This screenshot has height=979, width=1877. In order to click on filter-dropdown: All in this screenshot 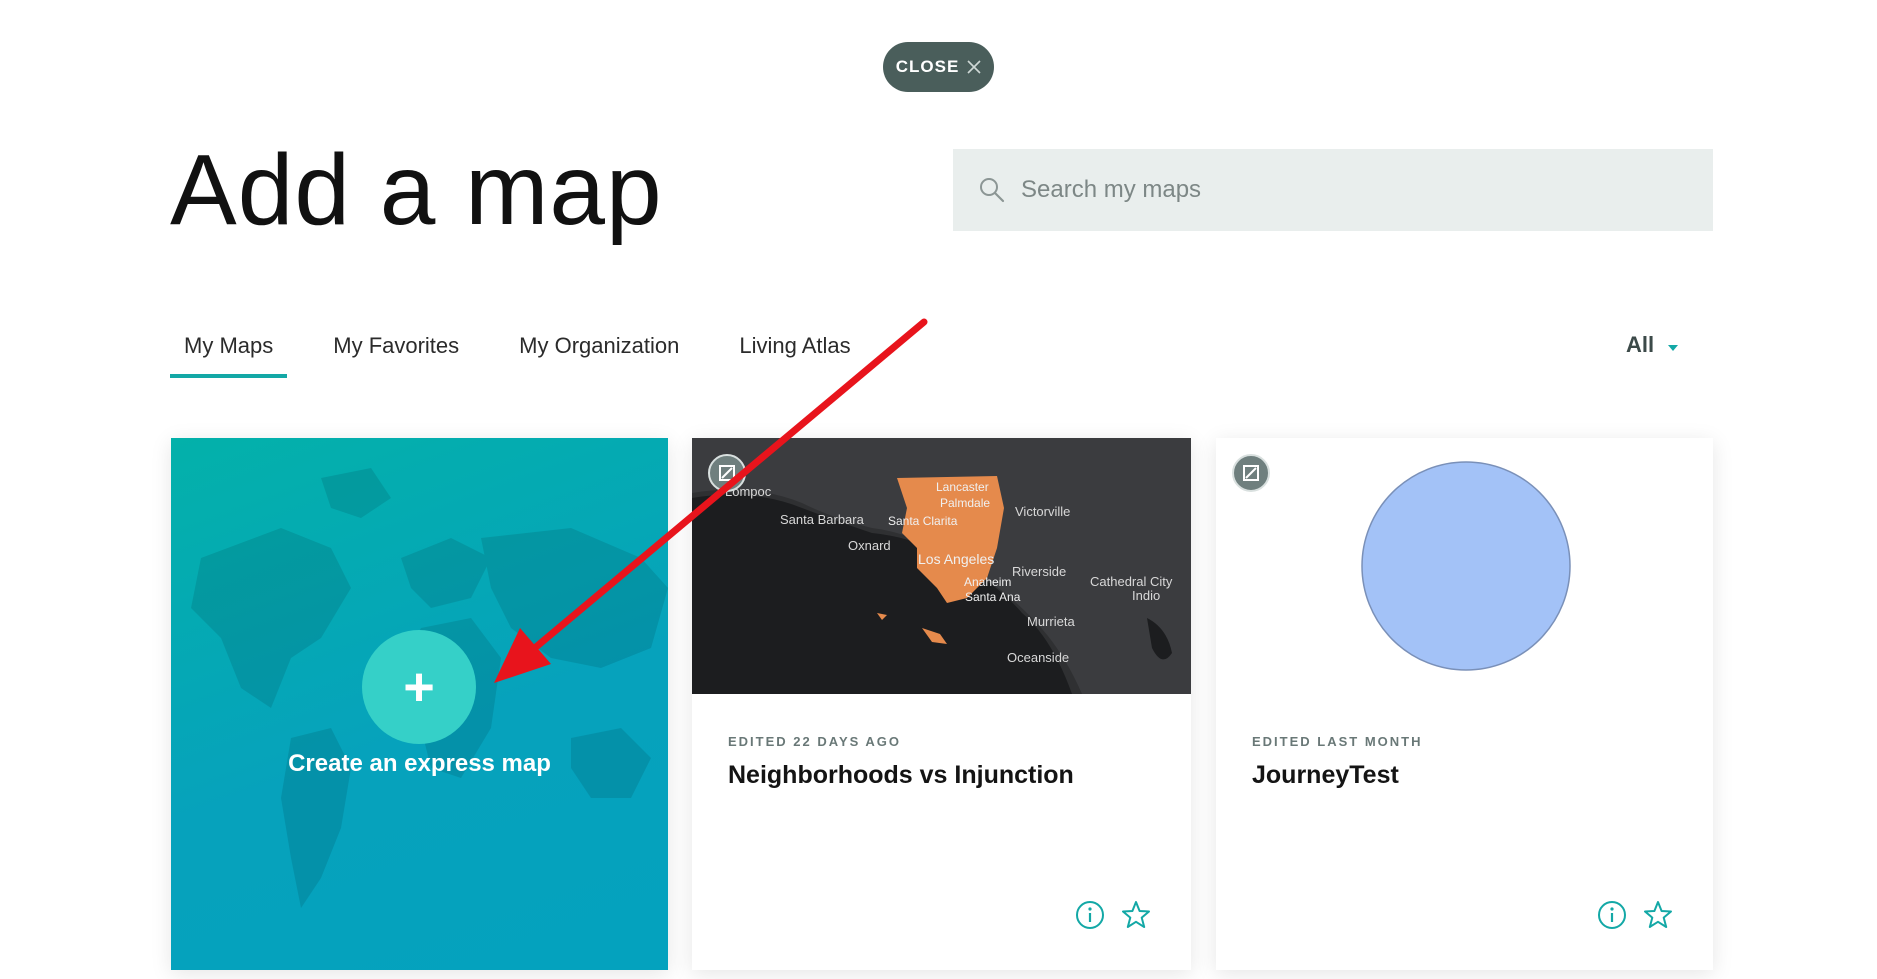, I will do `click(1652, 345)`.